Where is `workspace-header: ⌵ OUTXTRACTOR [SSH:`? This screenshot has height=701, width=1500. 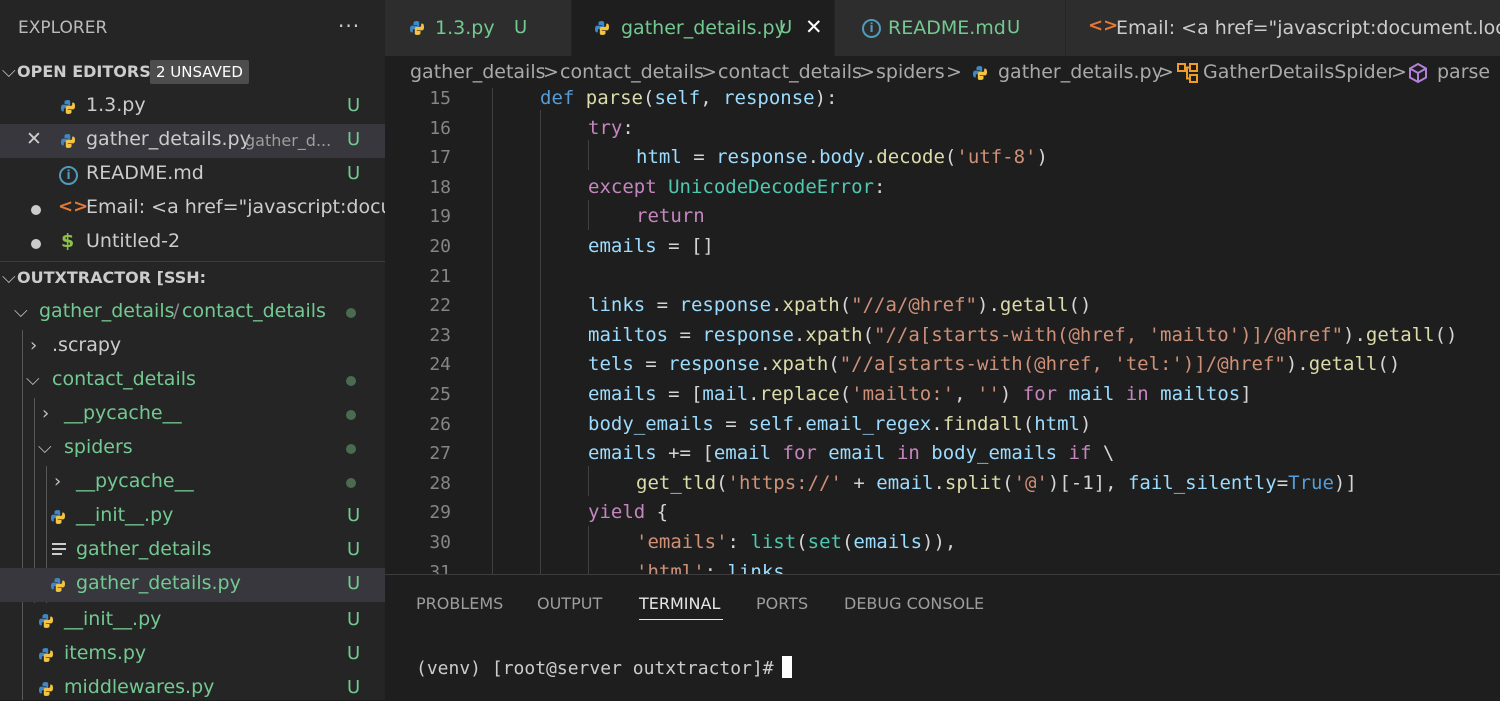
workspace-header: ⌵ OUTXTRACTOR [SSH: is located at coordinates (192, 279).